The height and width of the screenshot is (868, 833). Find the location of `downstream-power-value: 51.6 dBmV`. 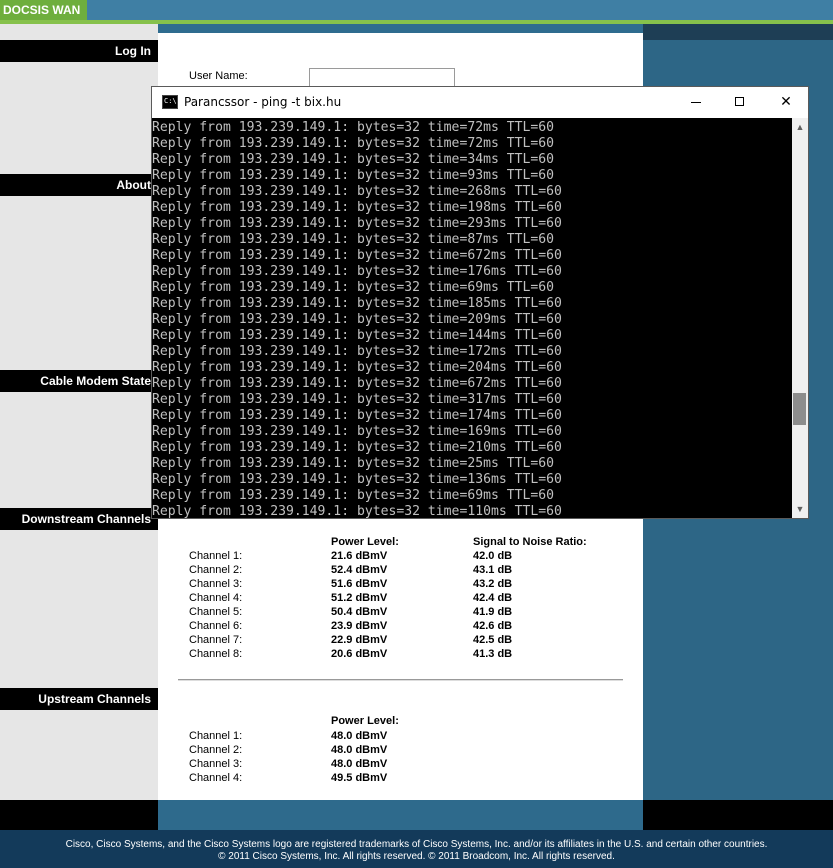

downstream-power-value: 51.6 dBmV is located at coordinates (359, 584).